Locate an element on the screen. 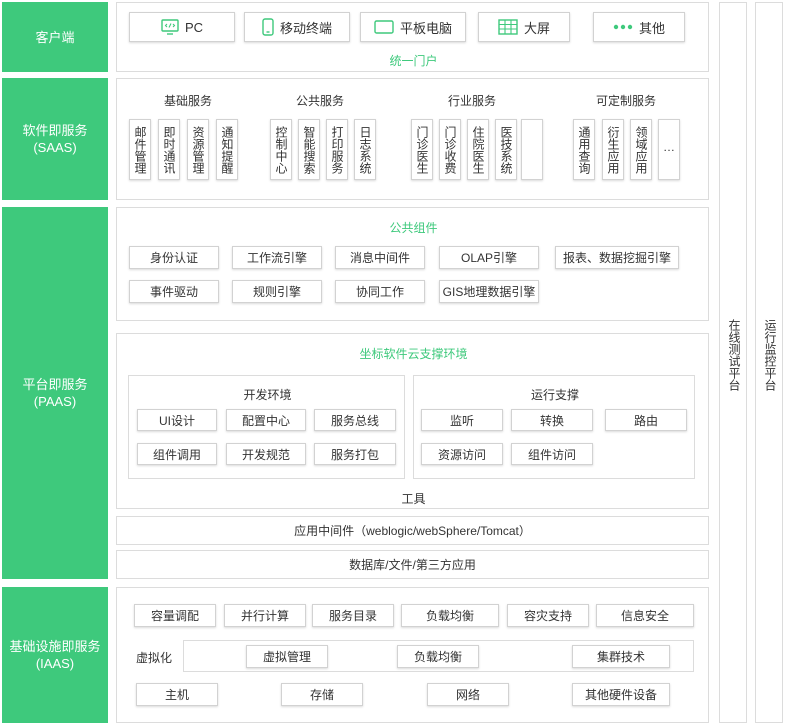 The width and height of the screenshot is (787, 727). component-box: 规则引擎 is located at coordinates (277, 291).